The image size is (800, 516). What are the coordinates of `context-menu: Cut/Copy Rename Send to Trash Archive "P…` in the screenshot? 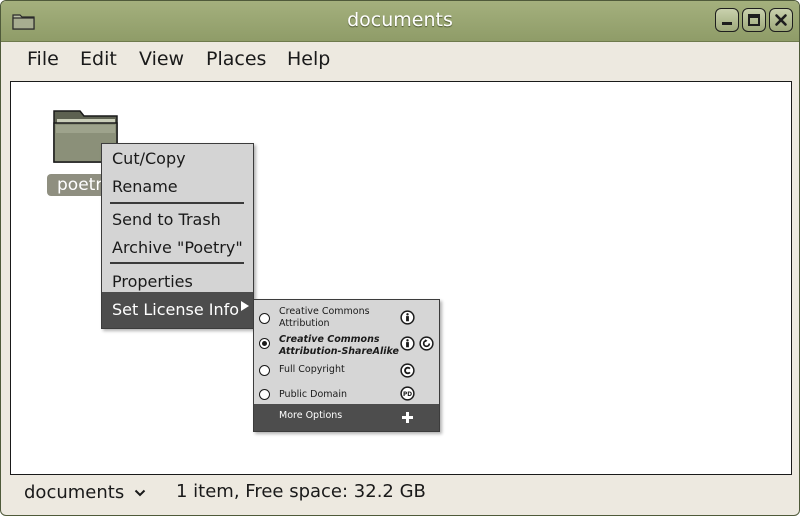 It's located at (177, 236).